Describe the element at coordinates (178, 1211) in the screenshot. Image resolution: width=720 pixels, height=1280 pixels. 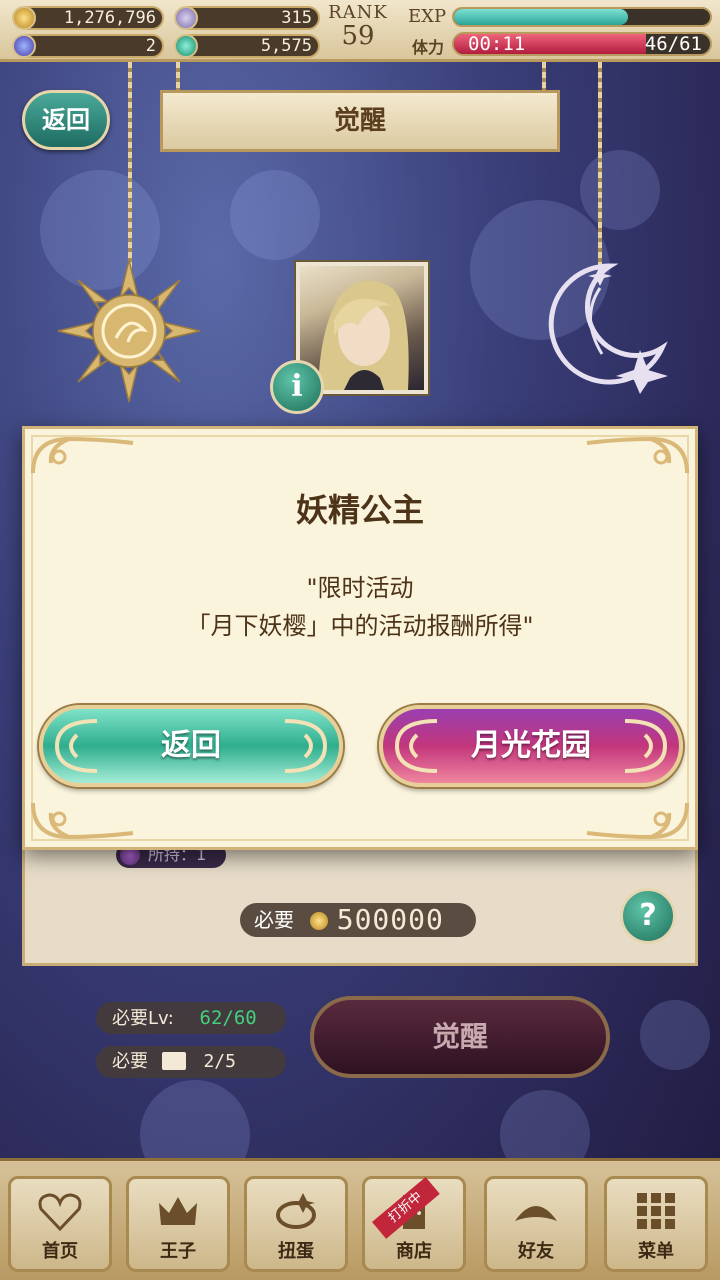
I see `crown-icon` at that location.